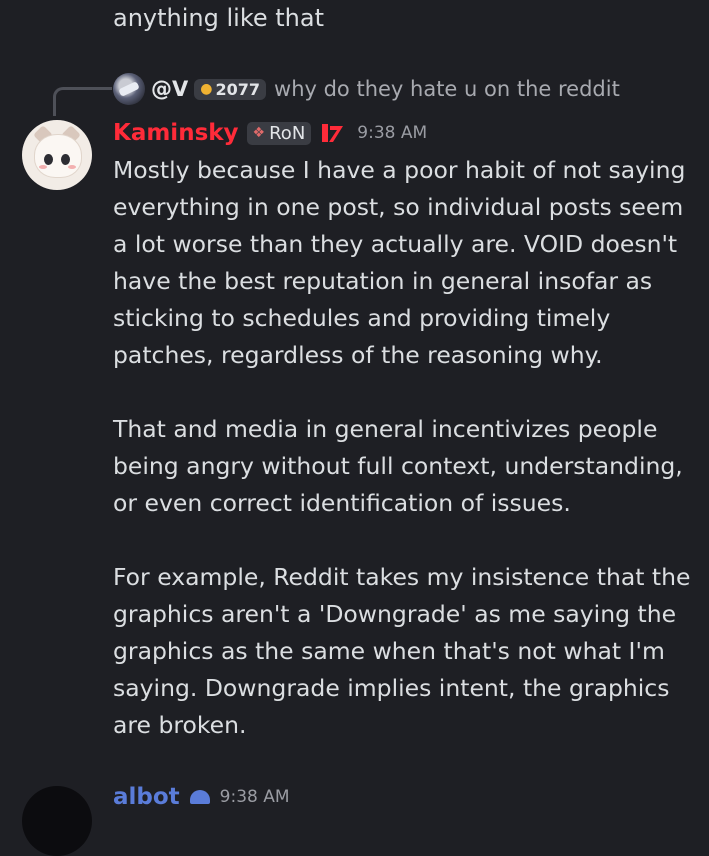 The width and height of the screenshot is (709, 856). Describe the element at coordinates (333, 133) in the screenshot. I see `brand-icon` at that location.